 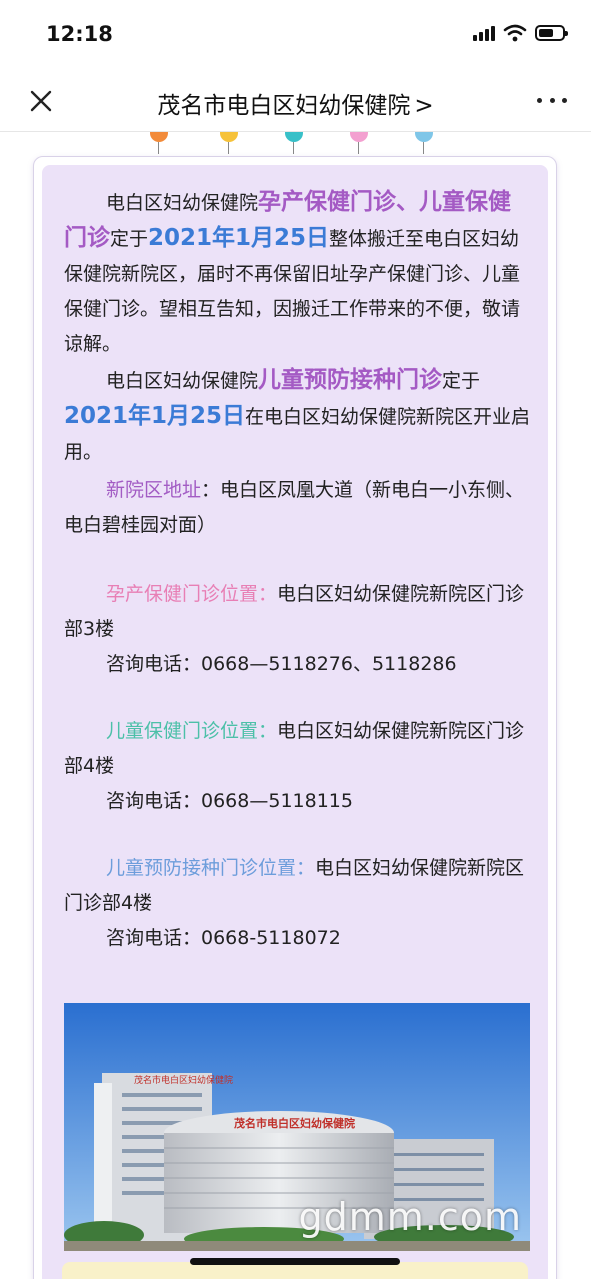 What do you see at coordinates (515, 33) in the screenshot?
I see `wifi-icon` at bounding box center [515, 33].